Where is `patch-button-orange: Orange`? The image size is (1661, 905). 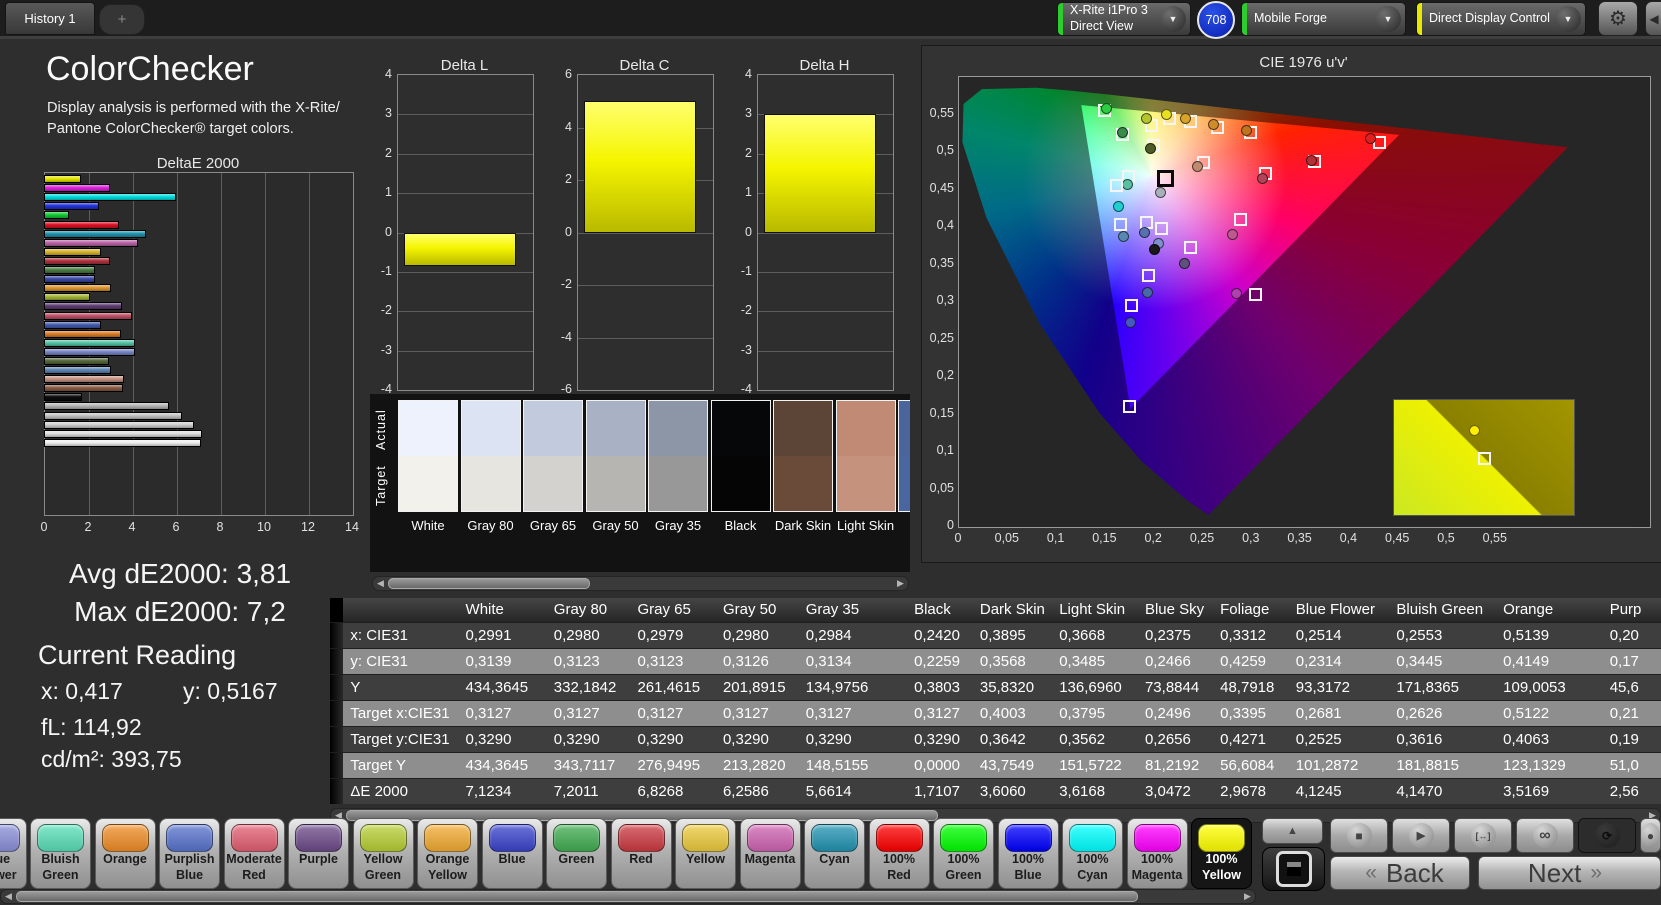
patch-button-orange: Orange is located at coordinates (125, 853).